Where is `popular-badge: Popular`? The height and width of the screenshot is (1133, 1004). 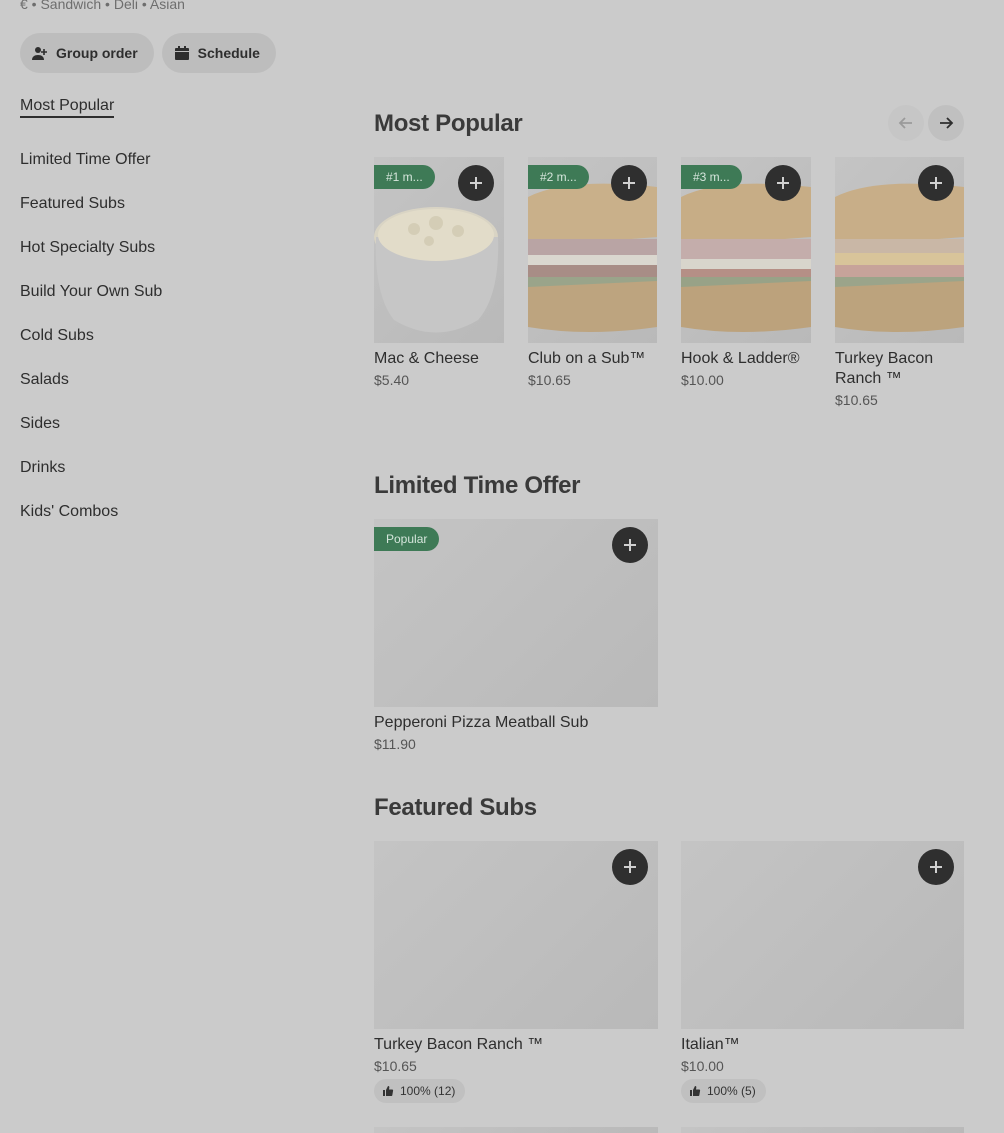 popular-badge: Popular is located at coordinates (407, 539).